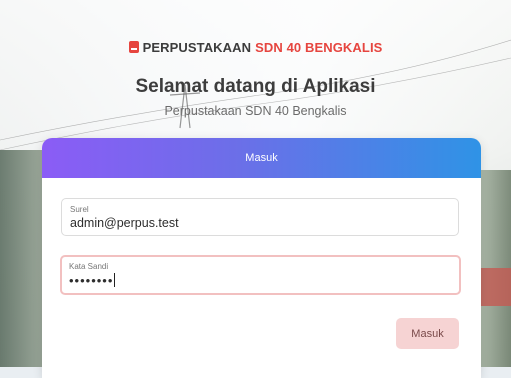 The width and height of the screenshot is (511, 378). What do you see at coordinates (494, 287) in the screenshot?
I see `background-roof` at bounding box center [494, 287].